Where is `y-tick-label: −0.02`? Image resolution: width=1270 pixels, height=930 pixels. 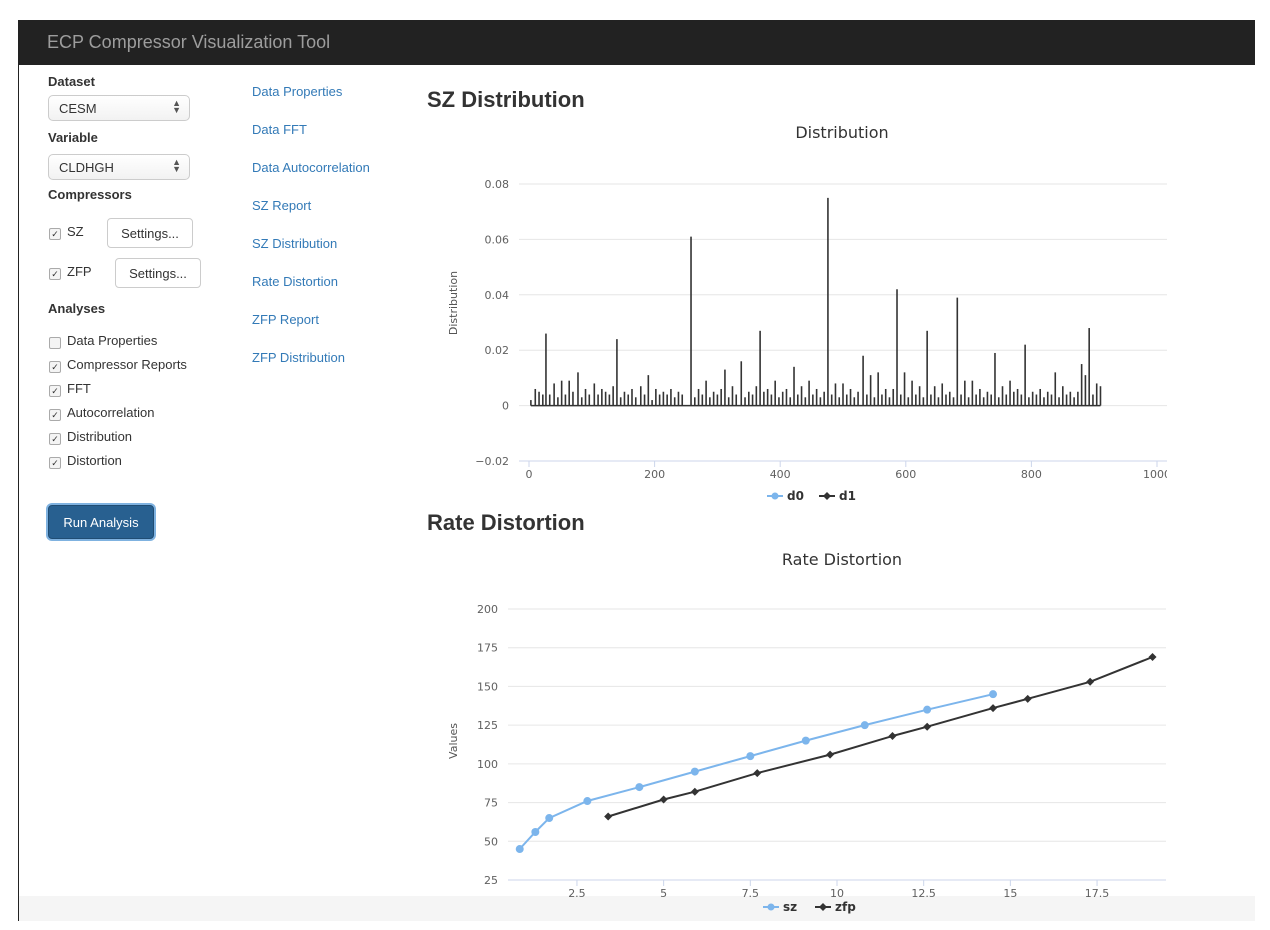 y-tick-label: −0.02 is located at coordinates (492, 461).